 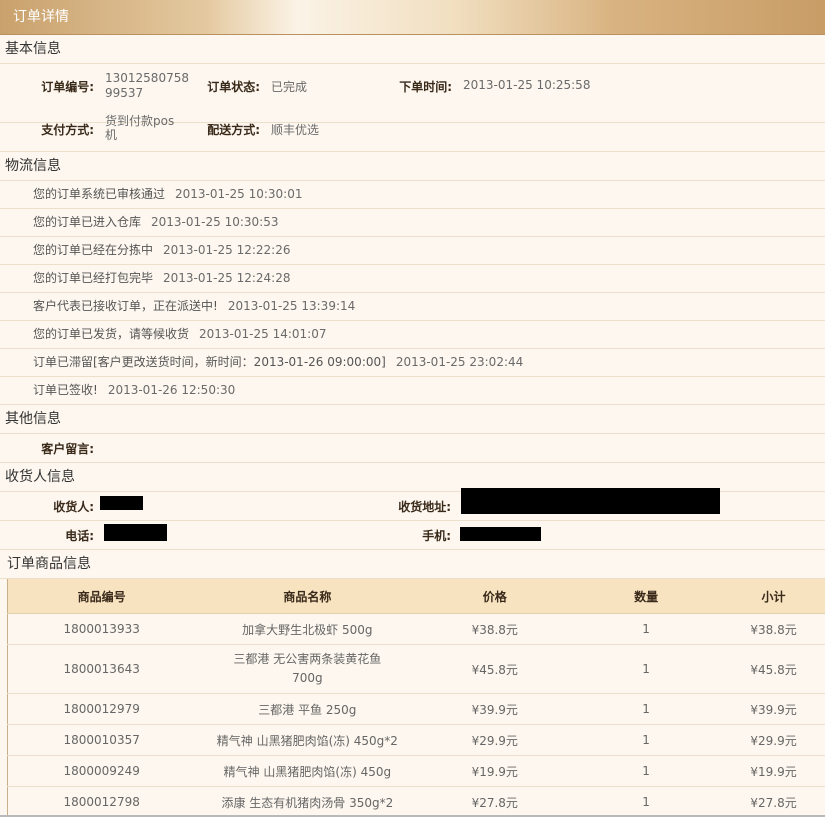 What do you see at coordinates (102, 802) in the screenshot?
I see `cell-id: 1800012798` at bounding box center [102, 802].